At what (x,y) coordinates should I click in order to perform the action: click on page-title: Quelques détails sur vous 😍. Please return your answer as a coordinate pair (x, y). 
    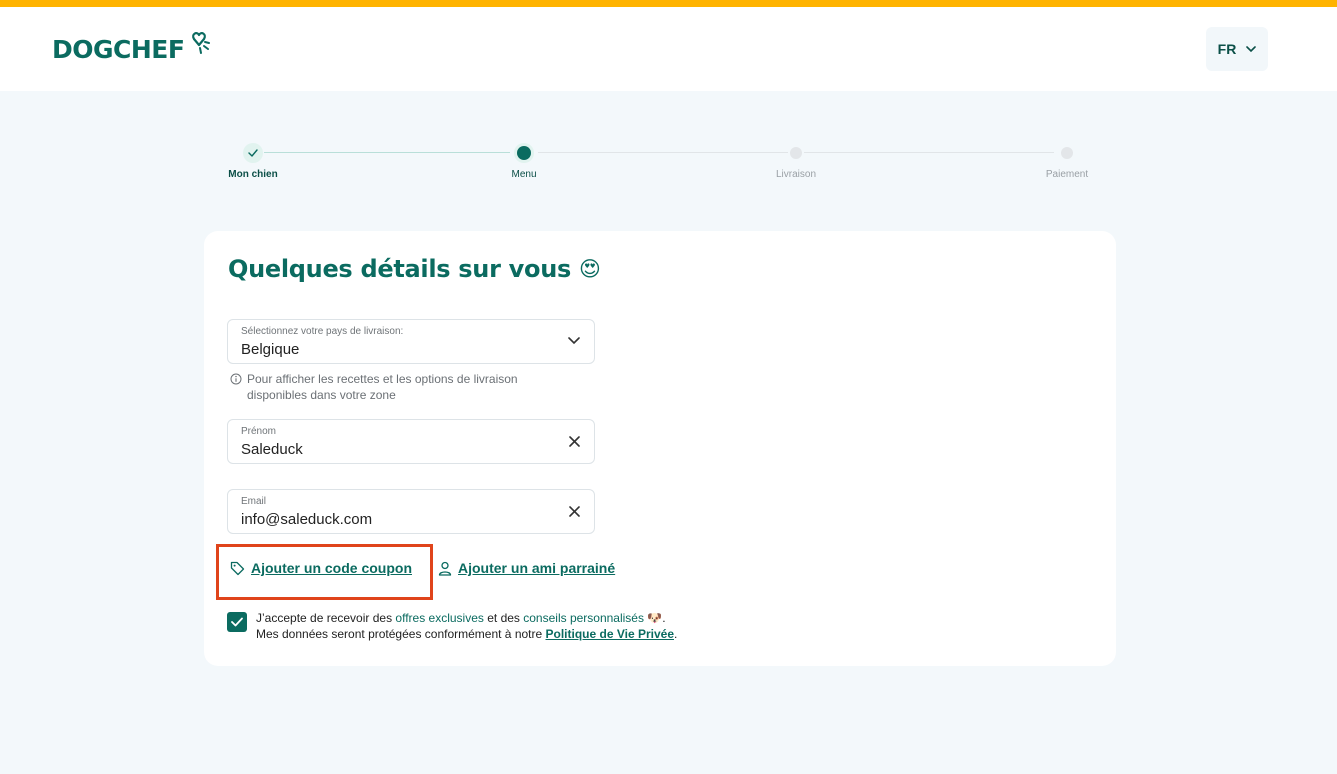
    Looking at the image, I should click on (414, 269).